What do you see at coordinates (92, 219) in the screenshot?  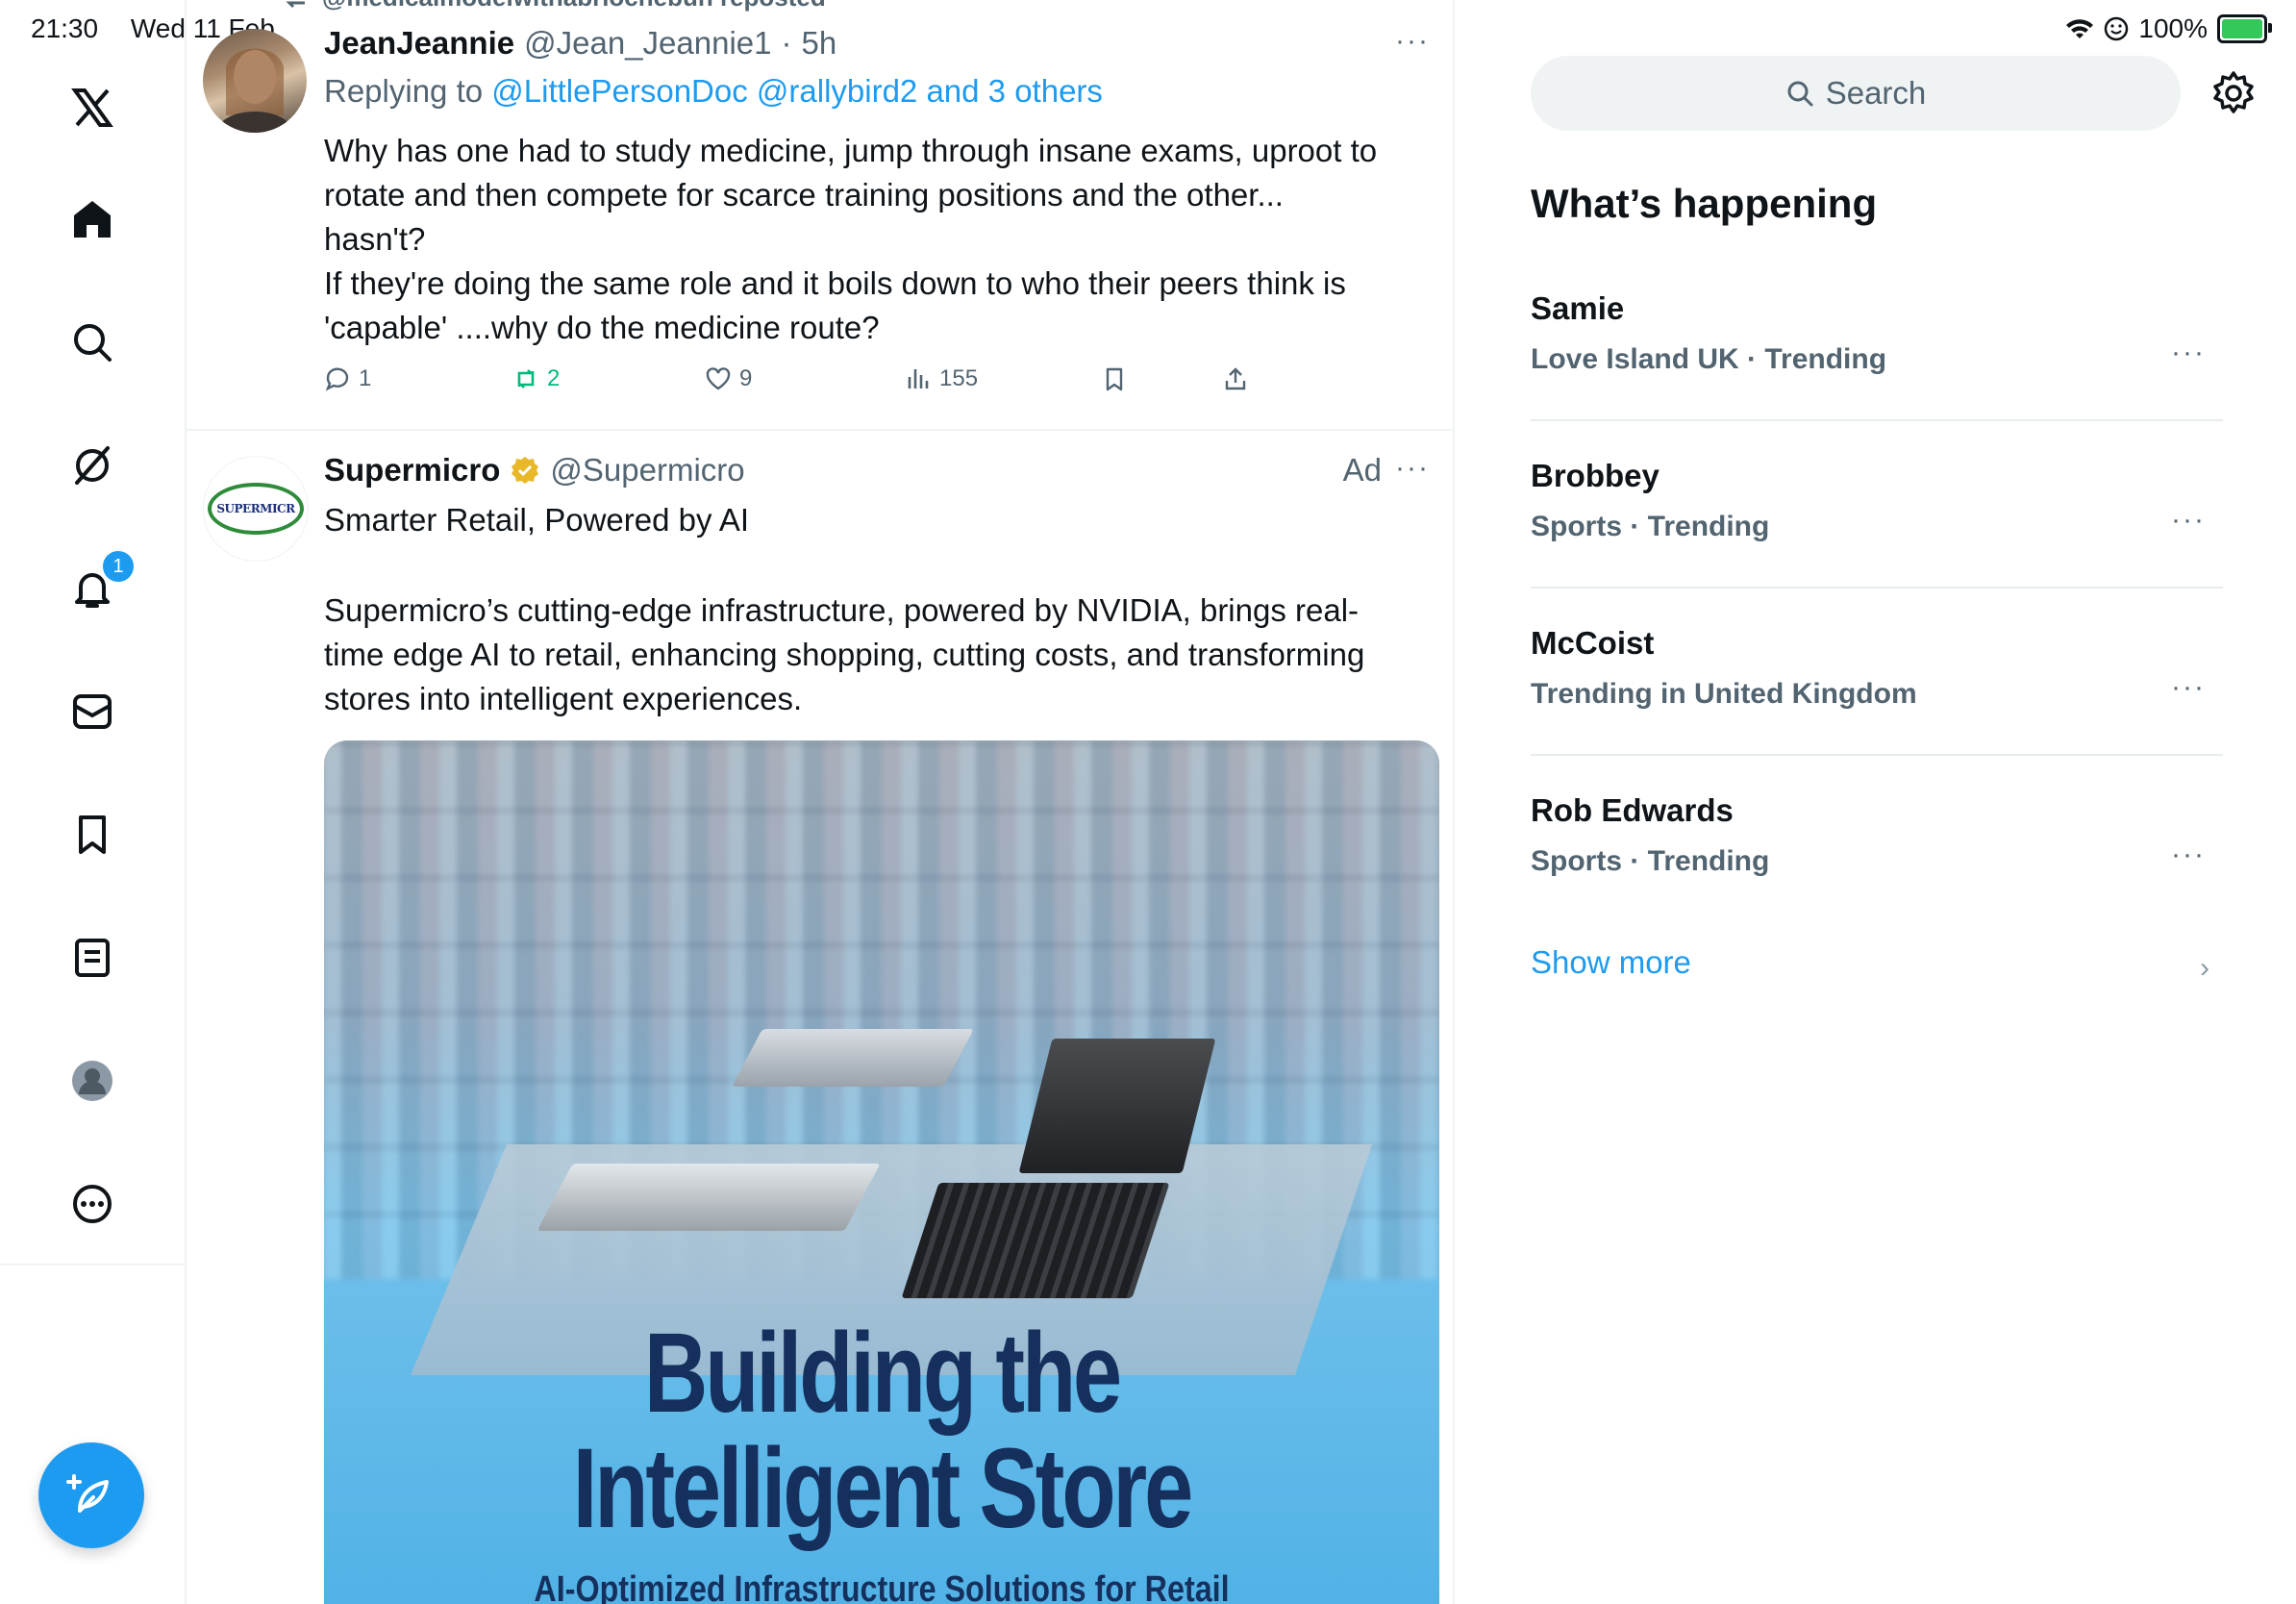 I see `home-icon` at bounding box center [92, 219].